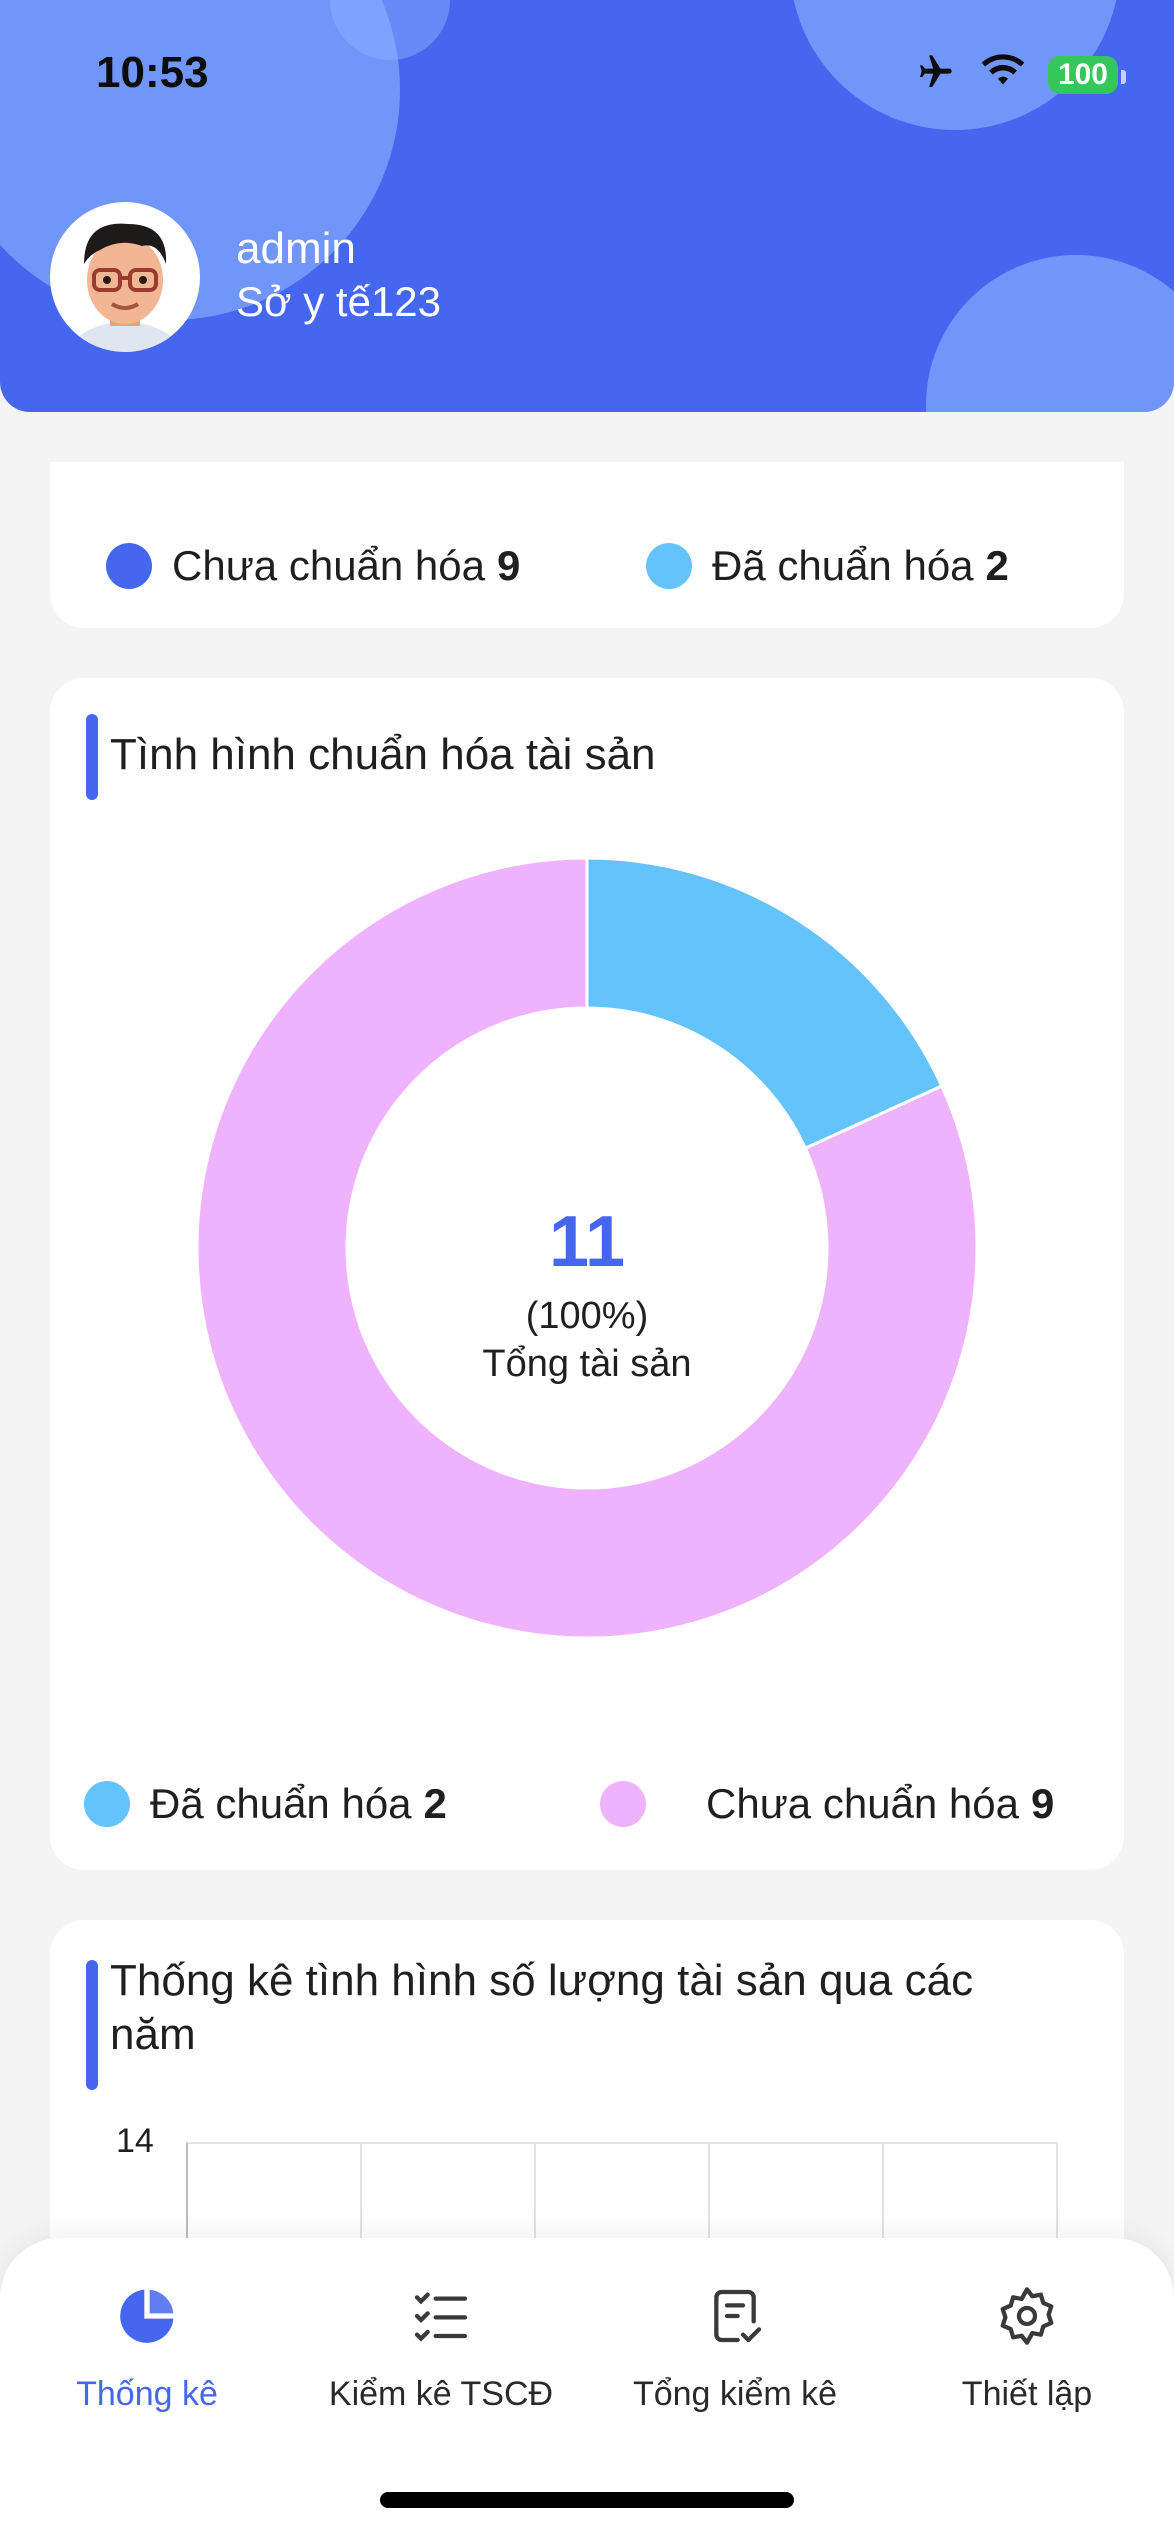  I want to click on status-icons: 100, so click(1019, 74).